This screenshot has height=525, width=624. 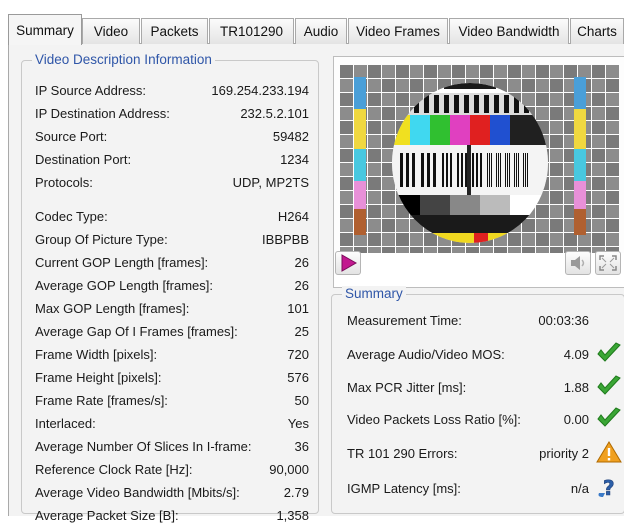 I want to click on info-row: Average Number Of Slices In I-frame: 36, so click(x=172, y=446).